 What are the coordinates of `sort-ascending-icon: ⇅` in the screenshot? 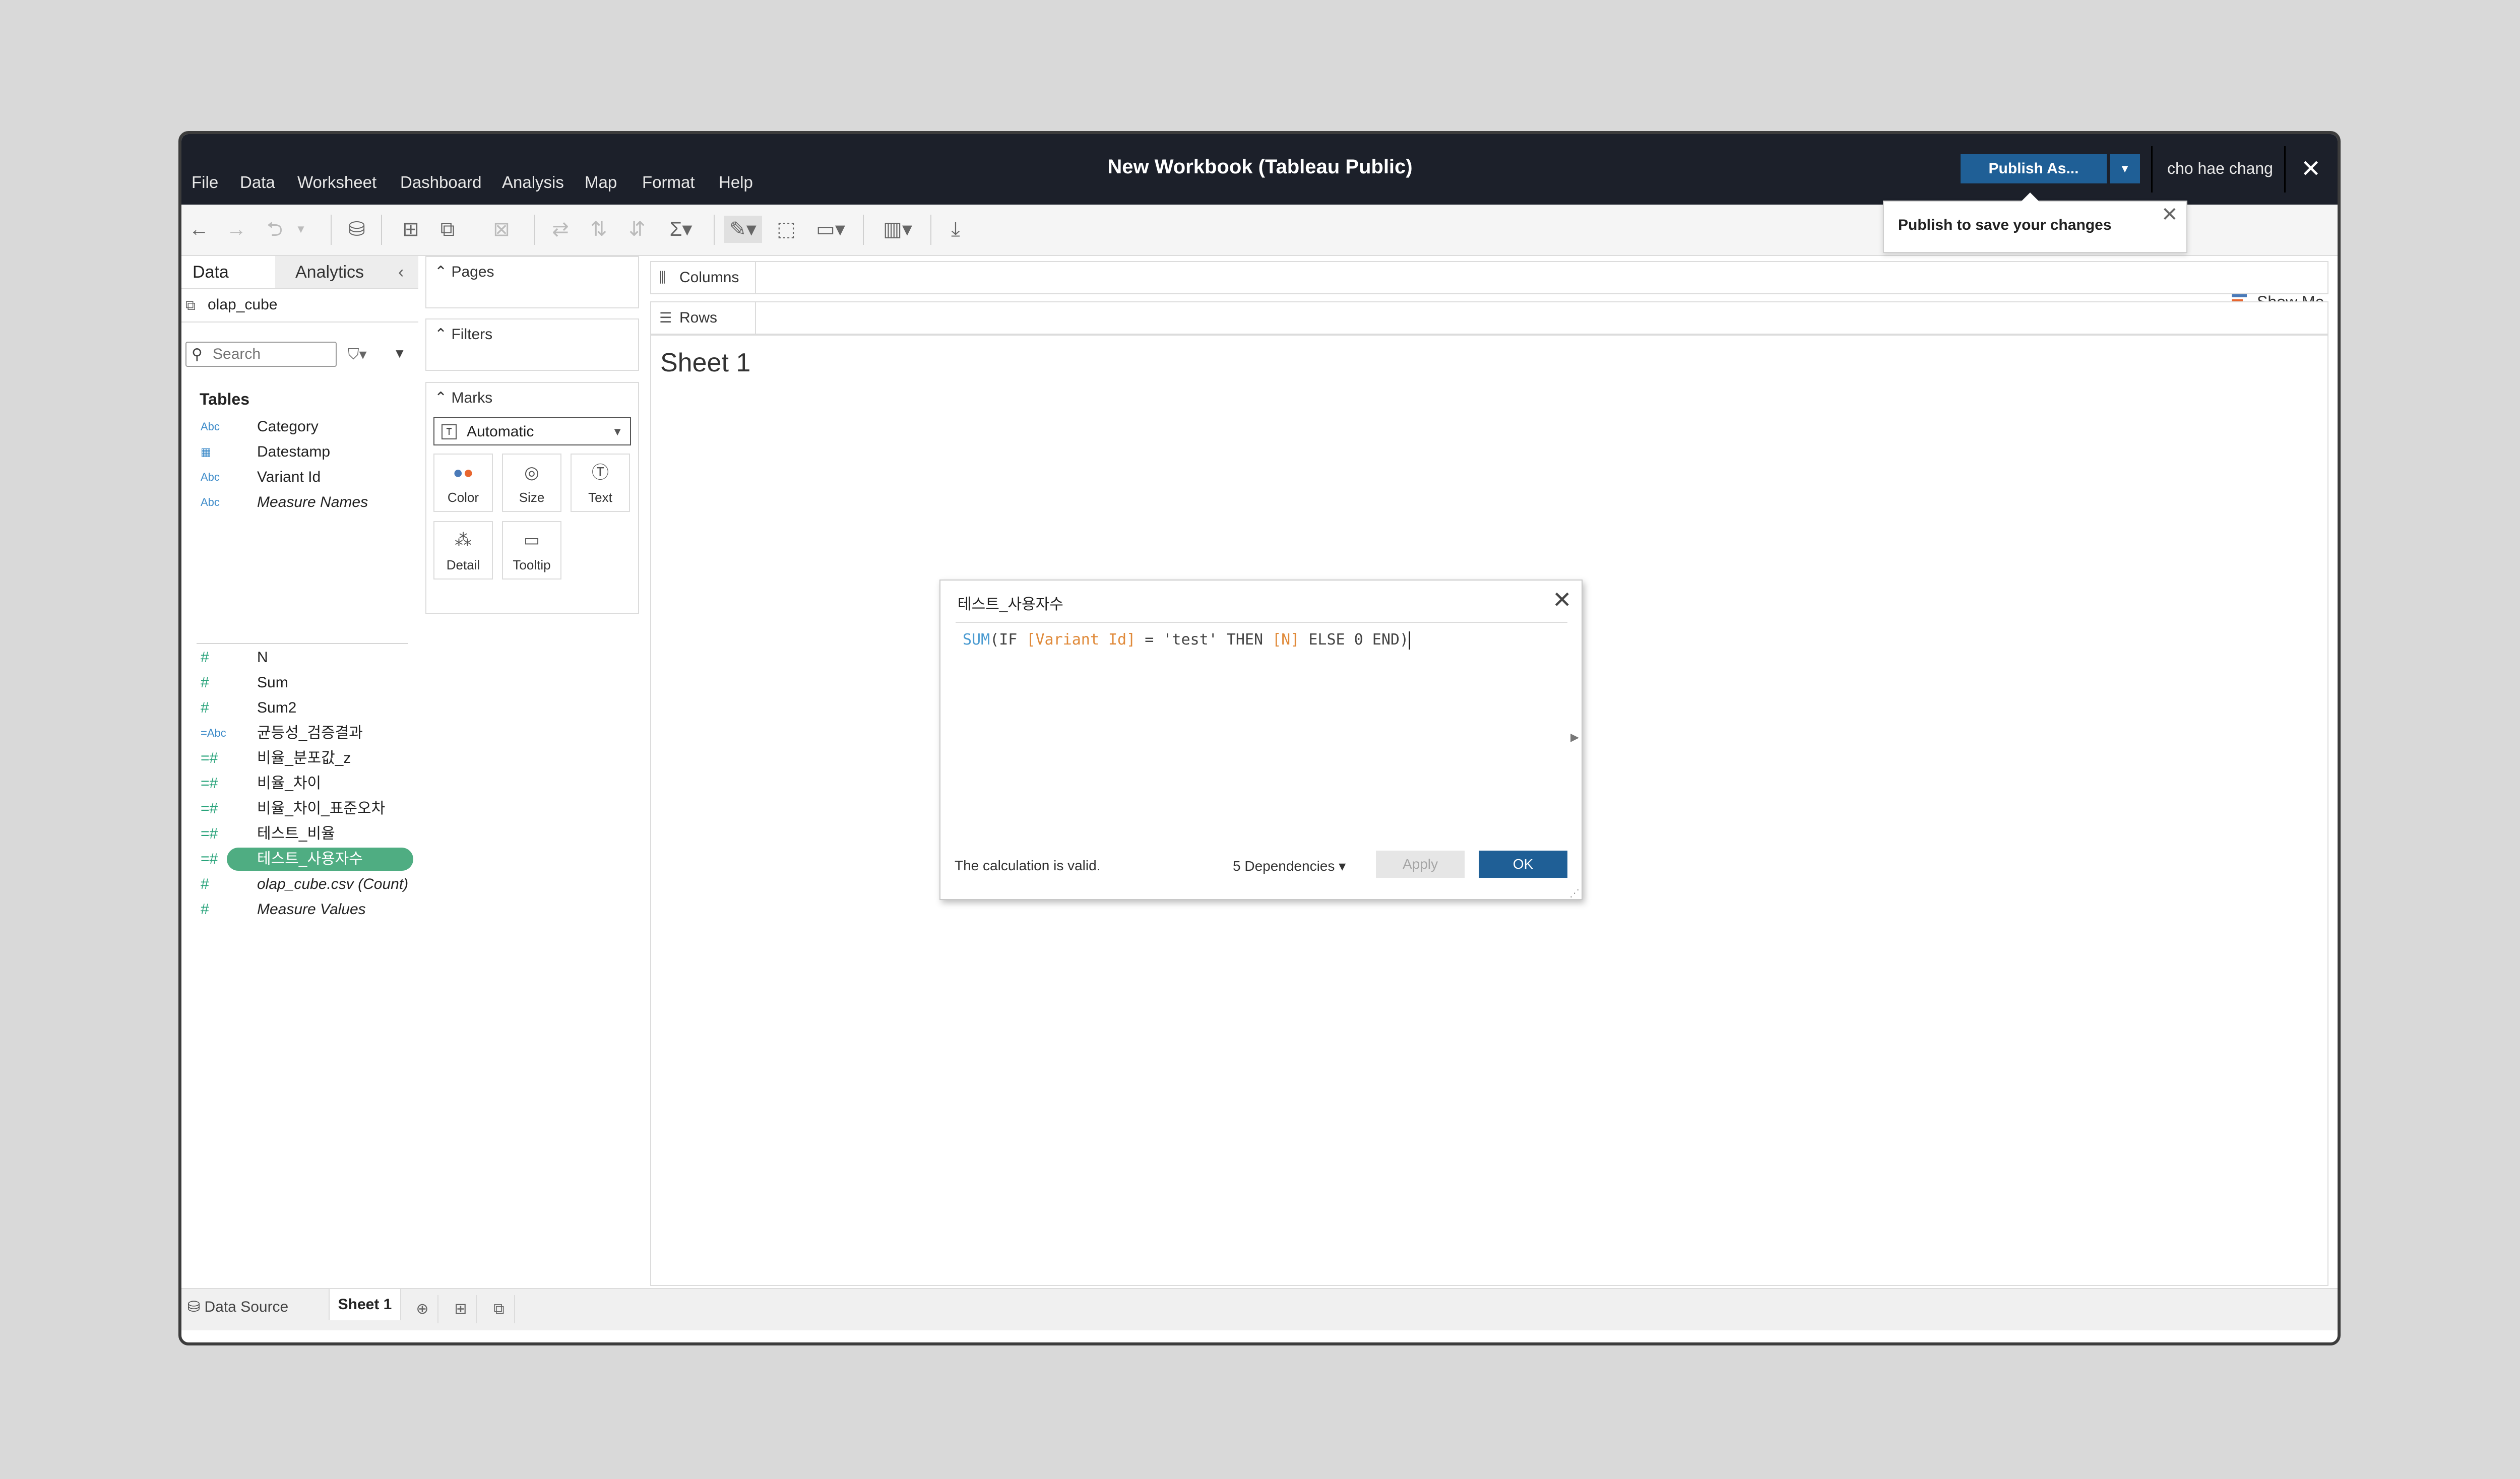 It's located at (599, 229).